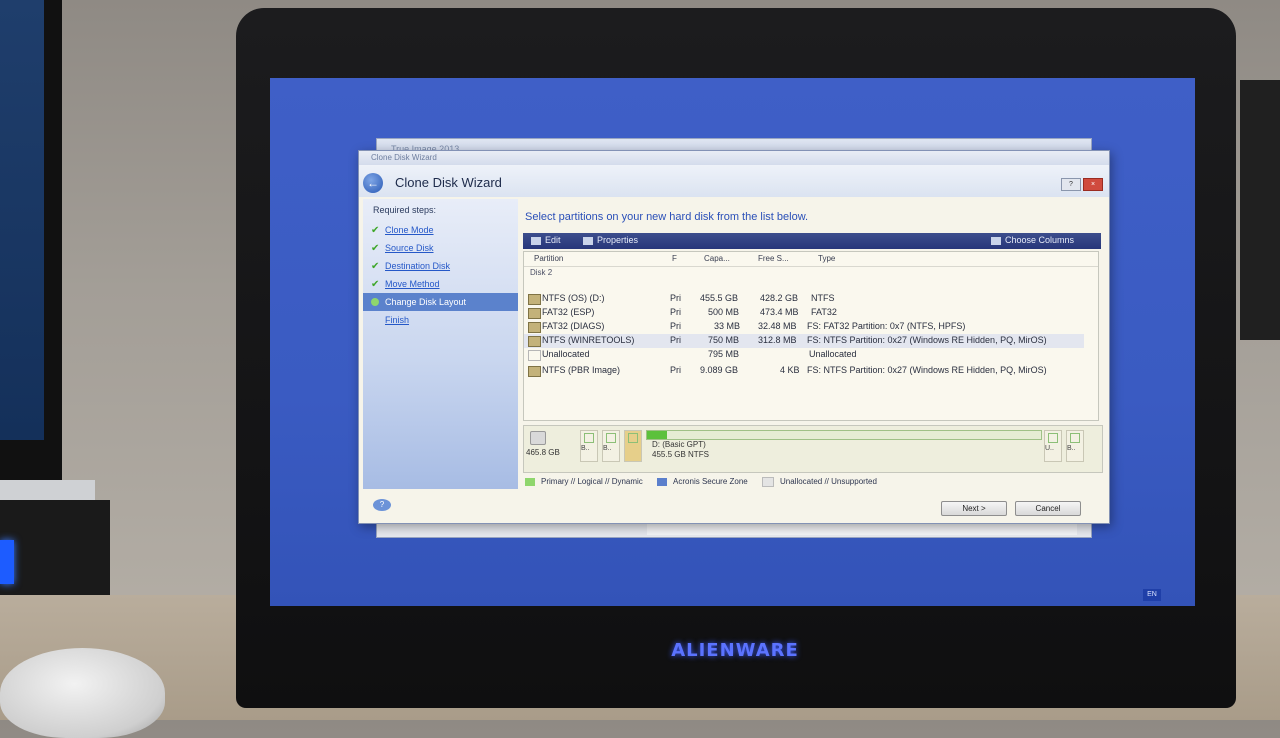 The height and width of the screenshot is (738, 1280). I want to click on step-finish: Finish, so click(440, 320).